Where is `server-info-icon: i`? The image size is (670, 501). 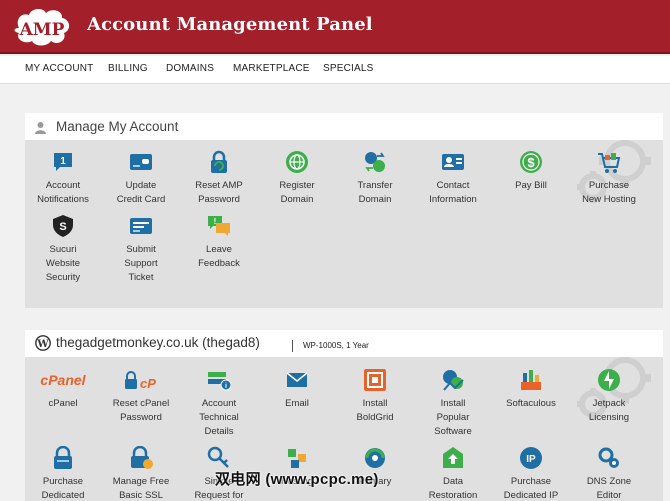
server-info-icon: i is located at coordinates (219, 381).